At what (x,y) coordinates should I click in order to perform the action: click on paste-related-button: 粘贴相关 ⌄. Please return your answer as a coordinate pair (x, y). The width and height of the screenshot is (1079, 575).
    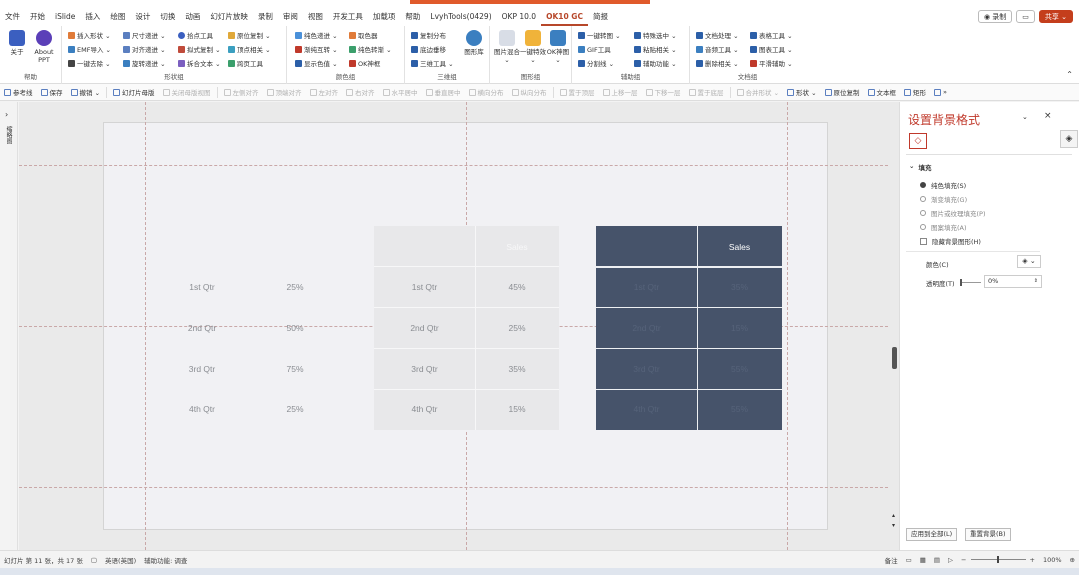
    Looking at the image, I should click on (655, 49).